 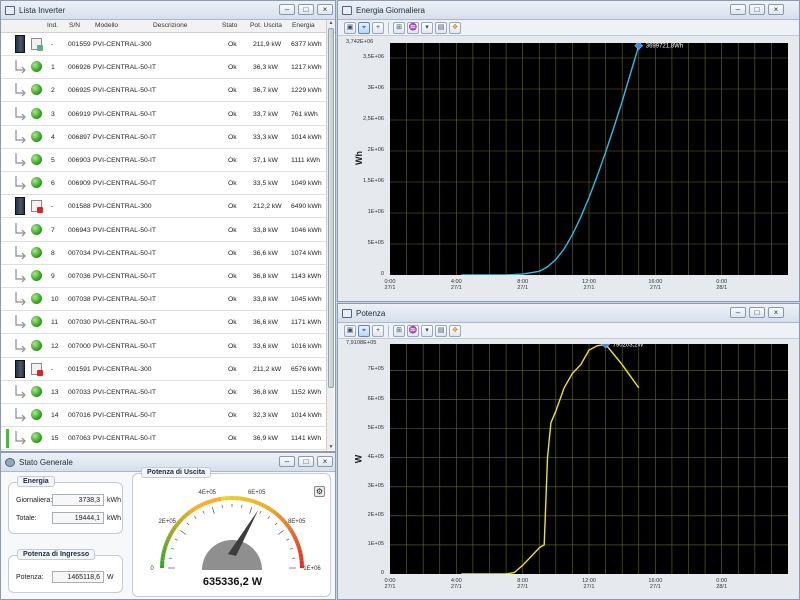 What do you see at coordinates (523, 285) in the screenshot?
I see `x-tick-label: 8:00 27/1` at bounding box center [523, 285].